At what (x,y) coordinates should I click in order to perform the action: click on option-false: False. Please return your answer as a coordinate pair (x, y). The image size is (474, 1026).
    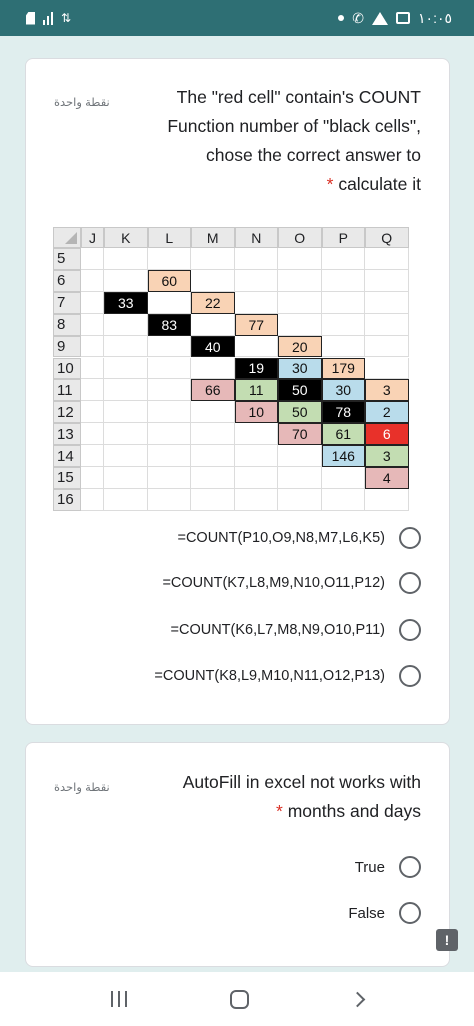
    Looking at the image, I should click on (384, 913).